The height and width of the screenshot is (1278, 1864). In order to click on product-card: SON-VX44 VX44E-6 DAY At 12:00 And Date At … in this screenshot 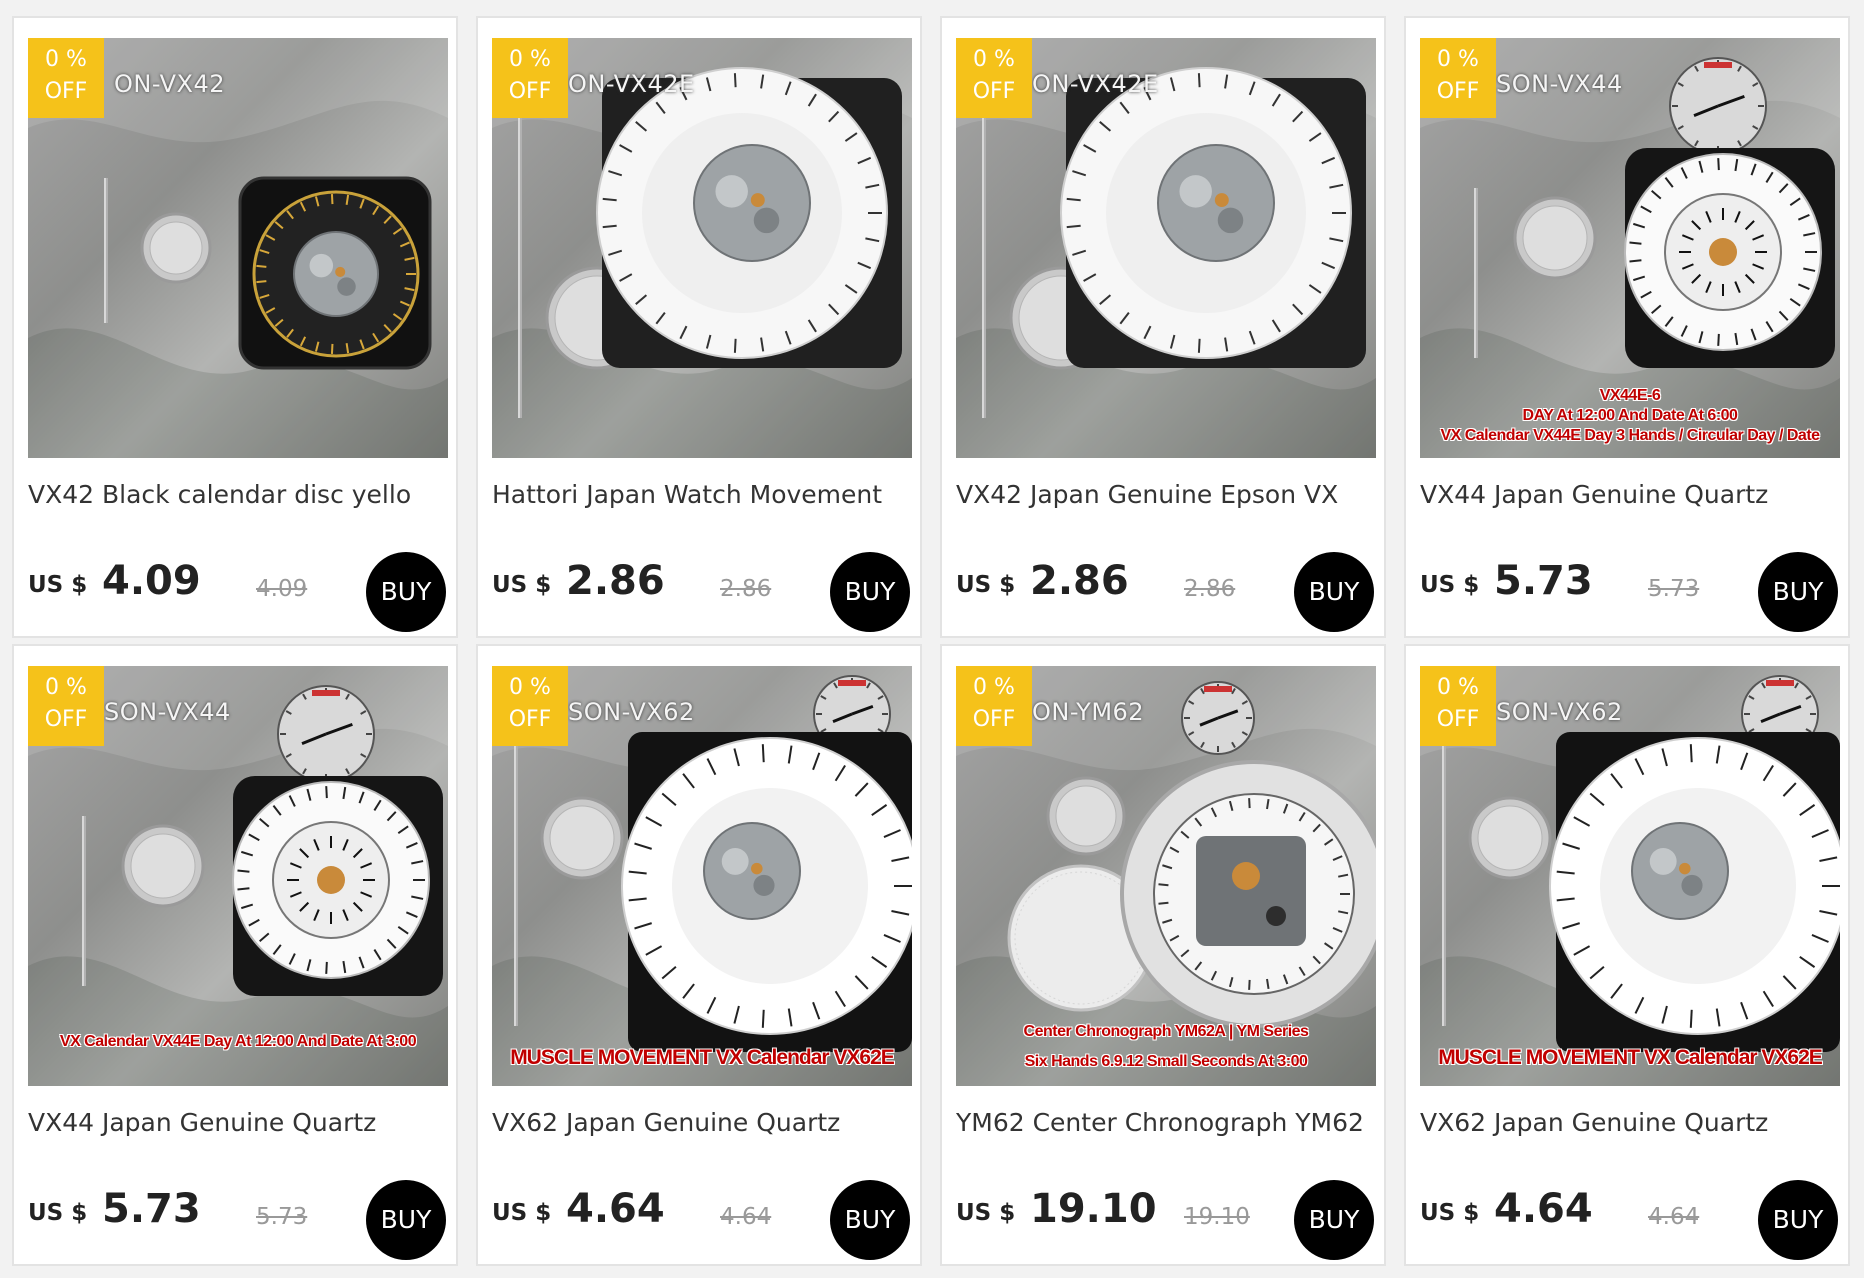, I will do `click(1627, 327)`.